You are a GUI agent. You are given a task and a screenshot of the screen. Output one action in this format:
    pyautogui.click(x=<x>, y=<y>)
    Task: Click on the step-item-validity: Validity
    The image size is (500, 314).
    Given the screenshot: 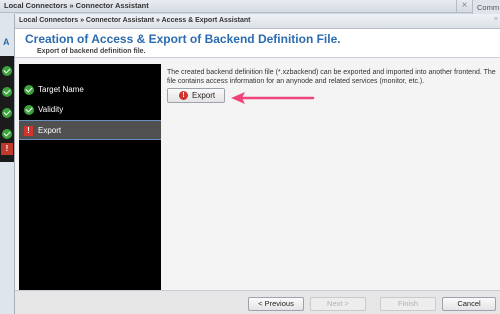 What is the action you would take?
    pyautogui.click(x=90, y=110)
    